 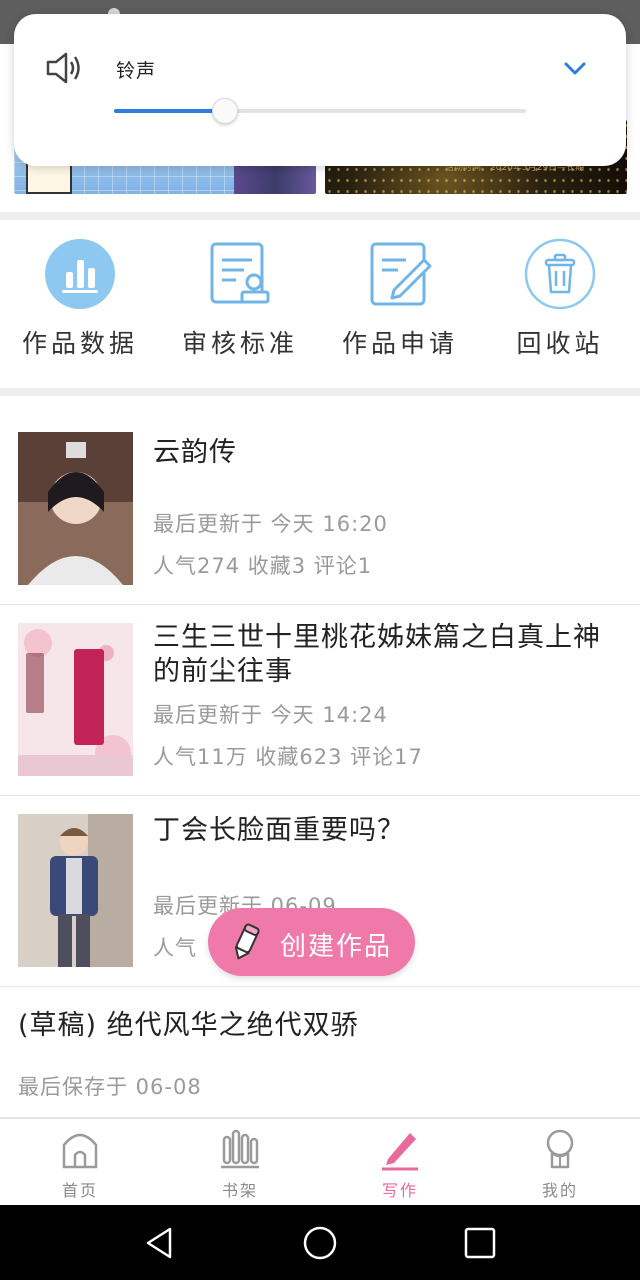 What do you see at coordinates (170, 111) in the screenshot?
I see `volume-slider-fill` at bounding box center [170, 111].